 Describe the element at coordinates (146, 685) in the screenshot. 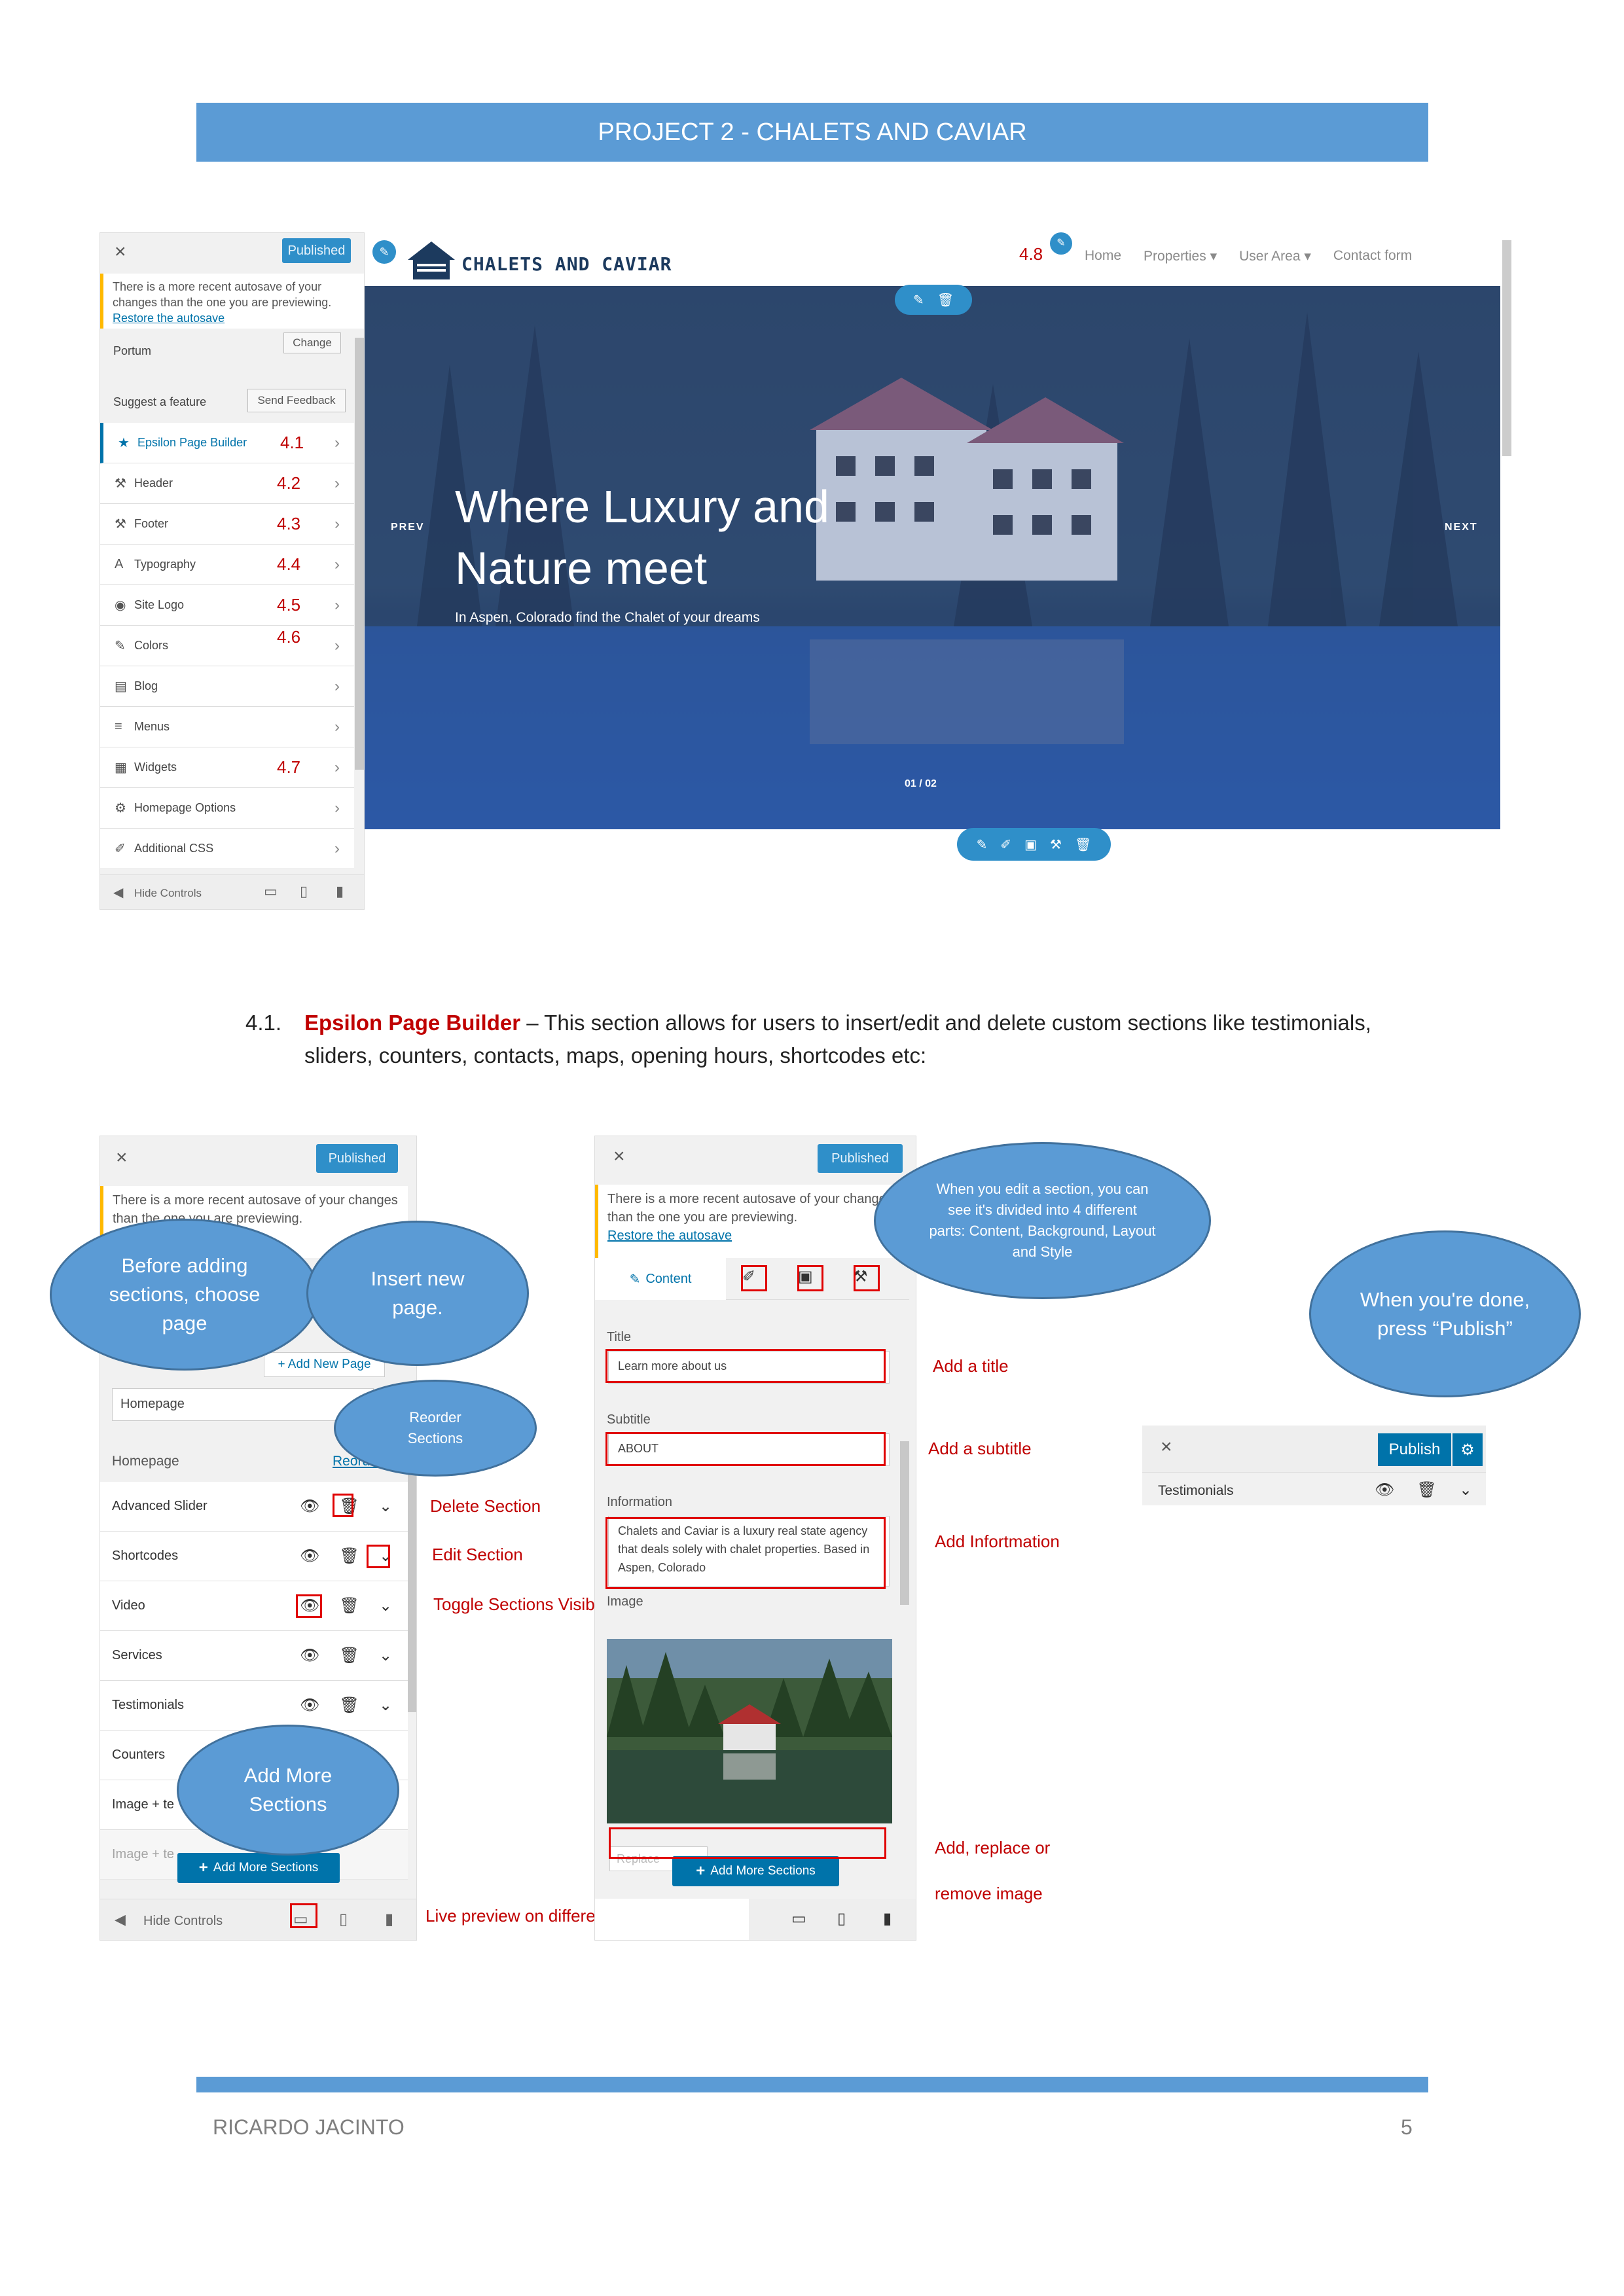

I see `menu-label: Blog` at that location.